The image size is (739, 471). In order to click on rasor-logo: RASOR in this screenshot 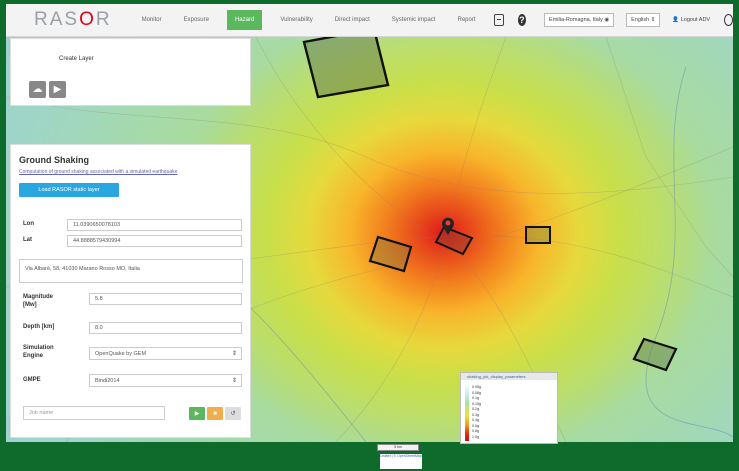, I will do `click(73, 20)`.